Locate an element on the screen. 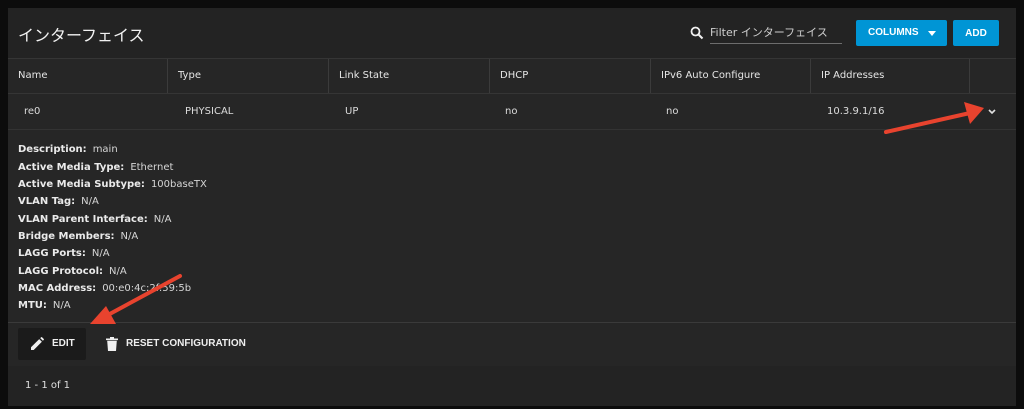  detail-label: Active Media Type: is located at coordinates (71, 167).